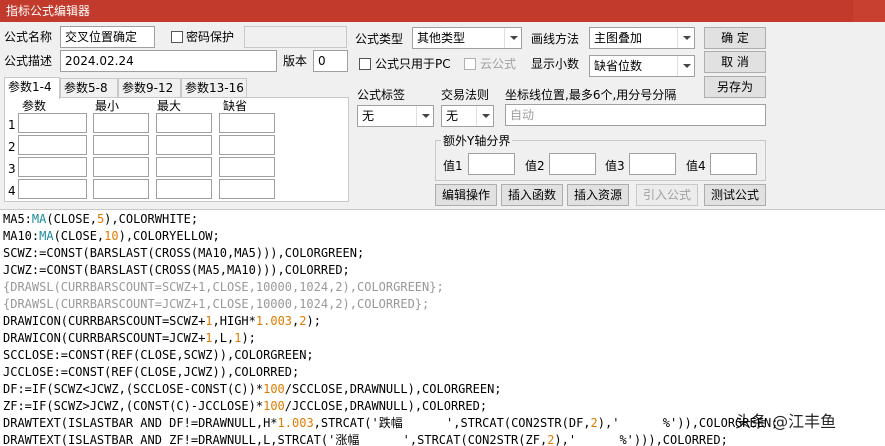 The height and width of the screenshot is (446, 885). I want to click on trade-rule-label: 交易法则, so click(465, 95).